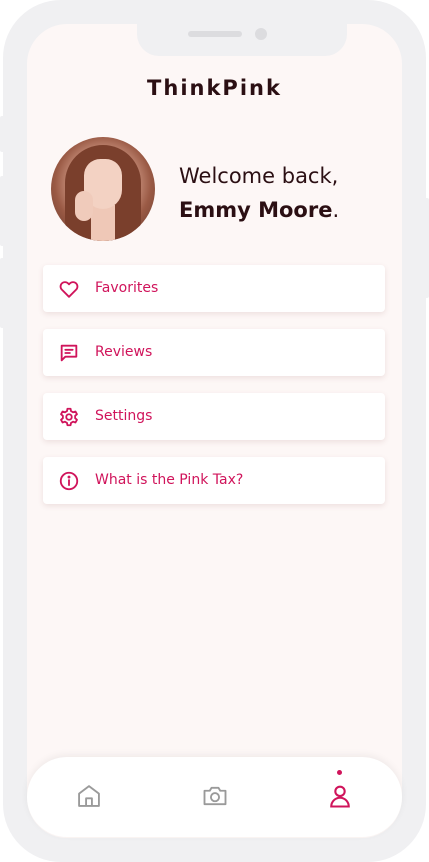 This screenshot has height=862, width=429. Describe the element at coordinates (340, 796) in the screenshot. I see `profile-icon` at that location.